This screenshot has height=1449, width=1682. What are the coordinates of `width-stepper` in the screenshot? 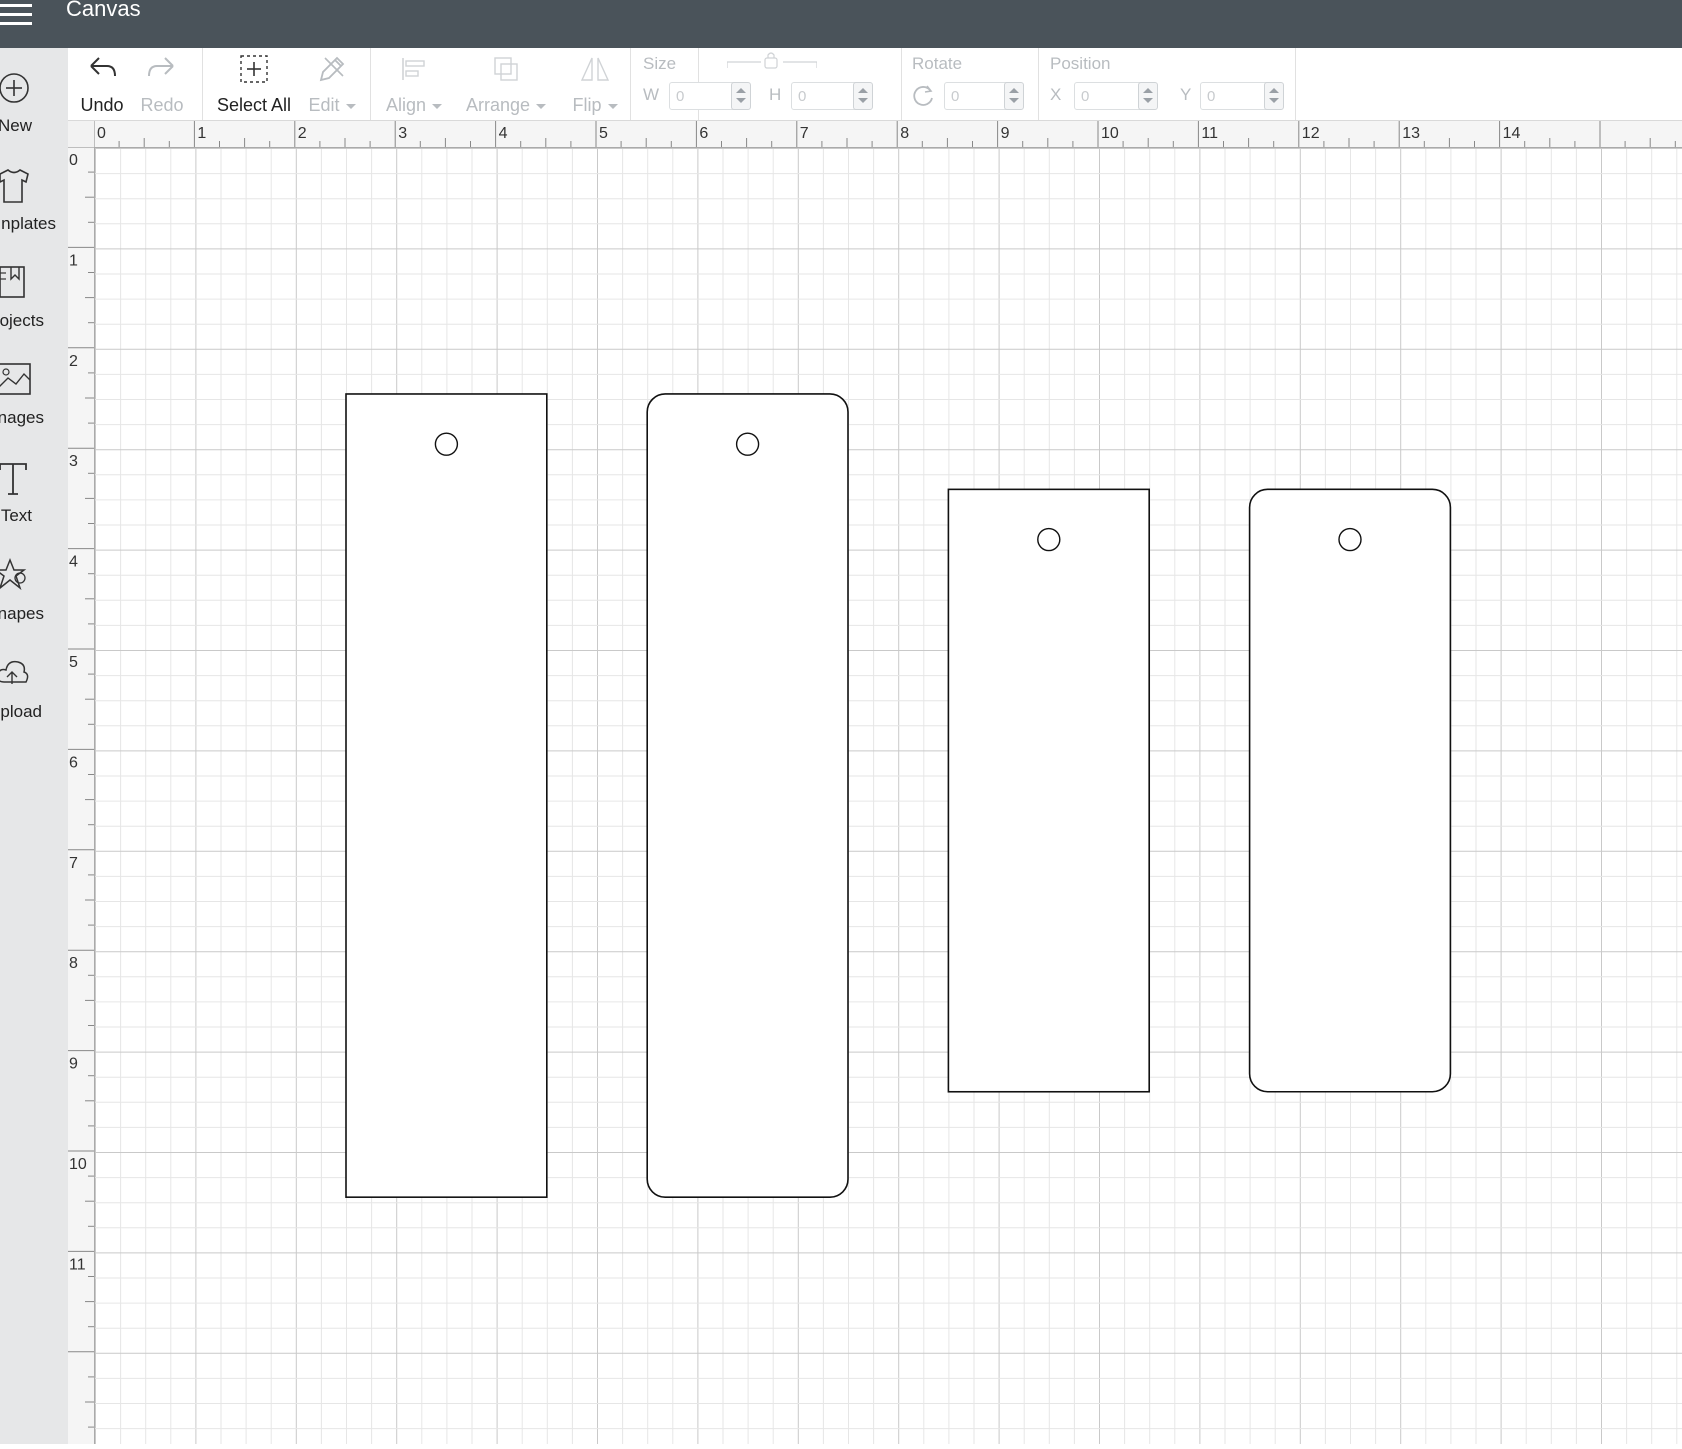 It's located at (741, 96).